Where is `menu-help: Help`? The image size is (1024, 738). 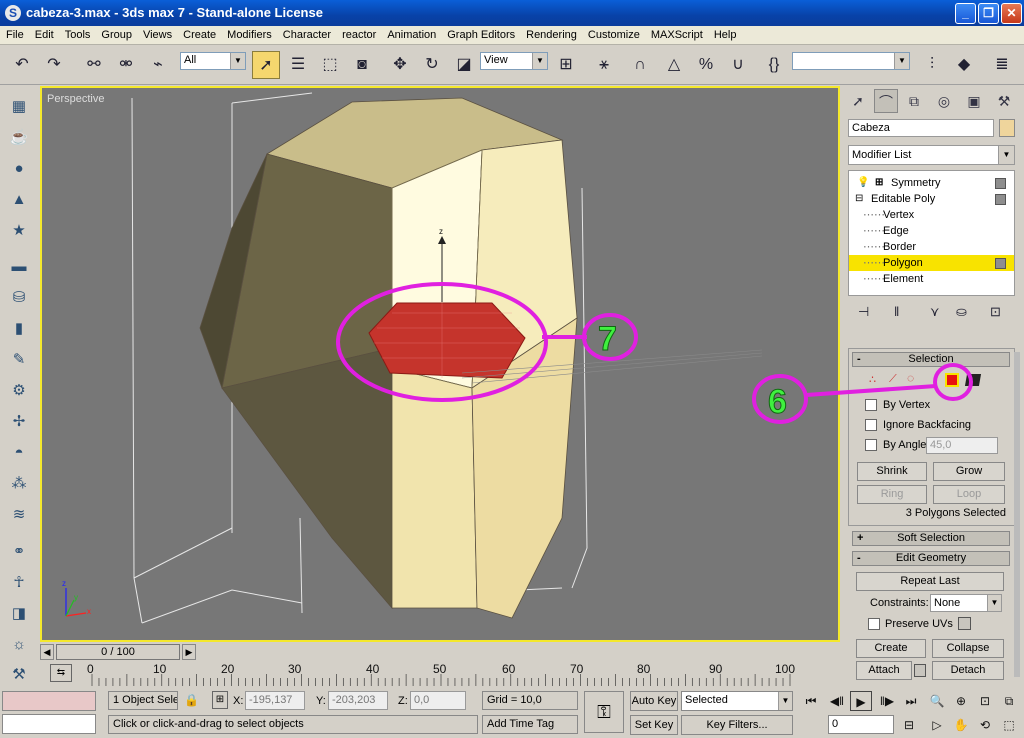 menu-help: Help is located at coordinates (725, 33).